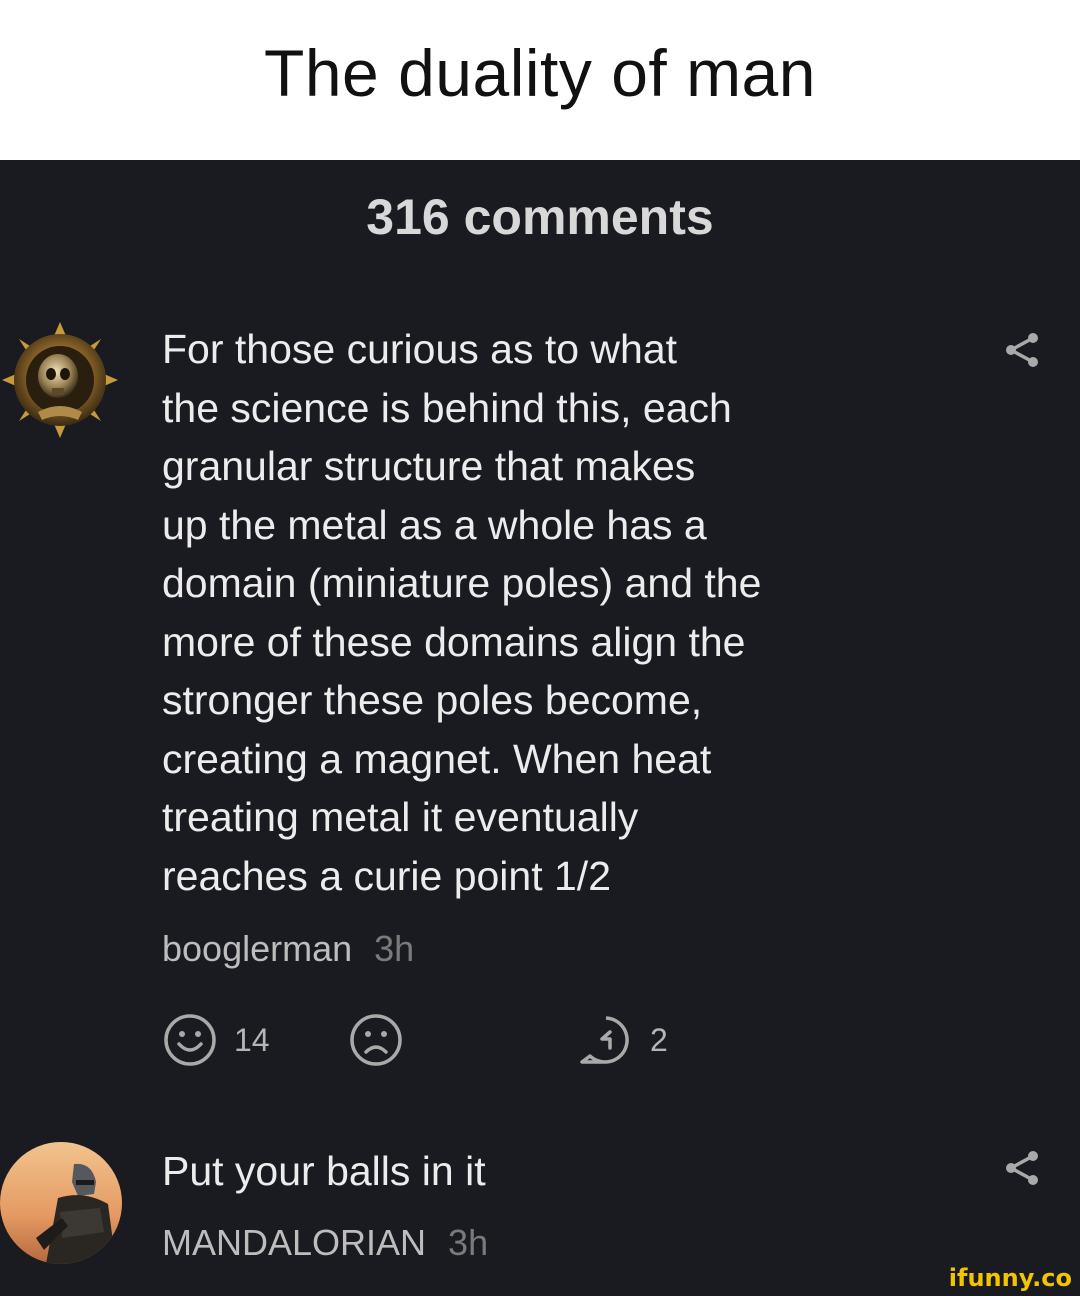  I want to click on comment-actions: 14 2, so click(462, 1042).